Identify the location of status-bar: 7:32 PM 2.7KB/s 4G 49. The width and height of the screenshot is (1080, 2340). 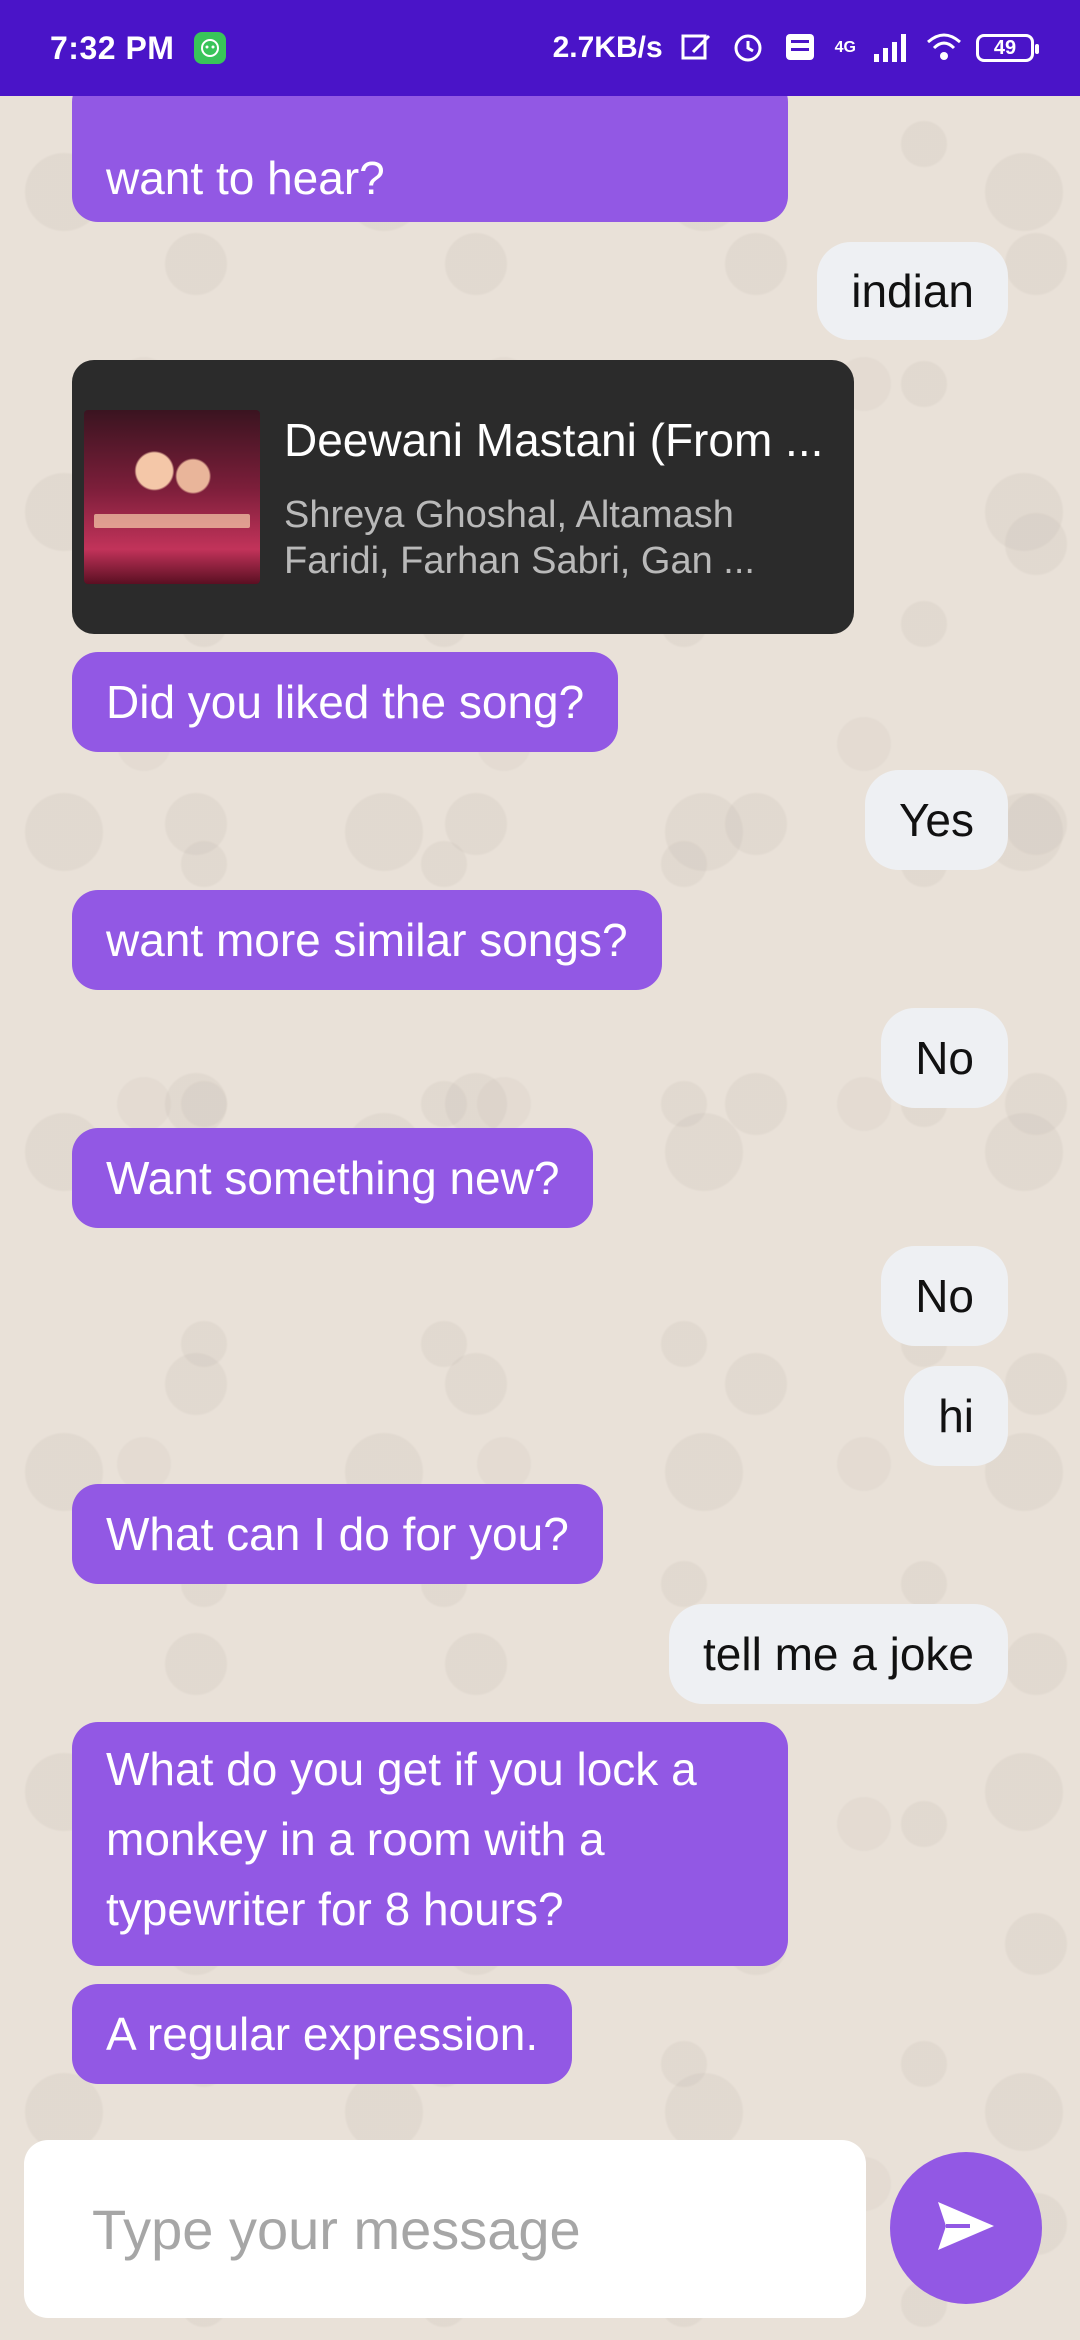
(540, 48).